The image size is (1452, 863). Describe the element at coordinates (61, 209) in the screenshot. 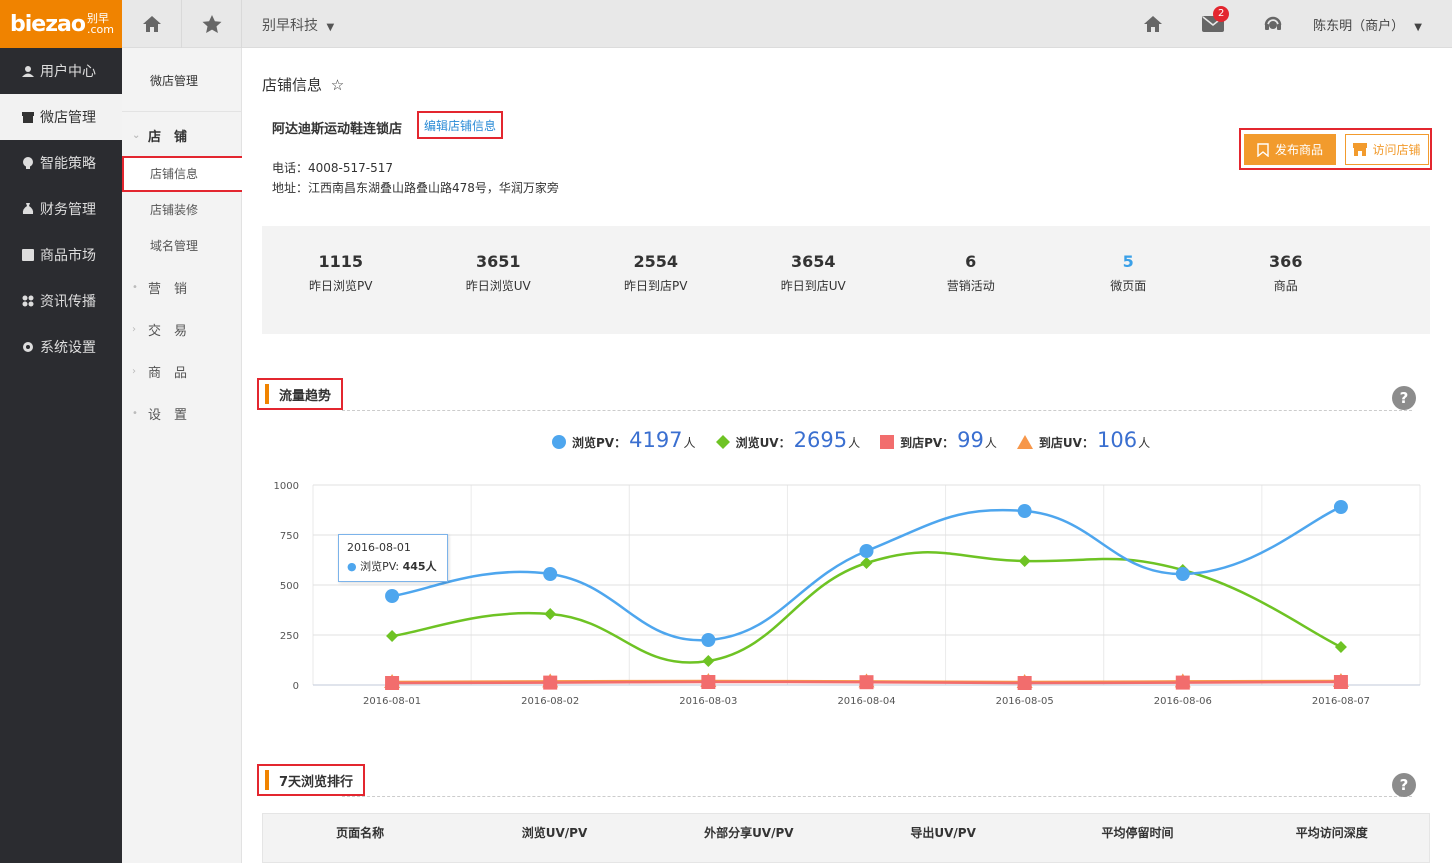

I see `sidebar-item-3: 财务管理` at that location.